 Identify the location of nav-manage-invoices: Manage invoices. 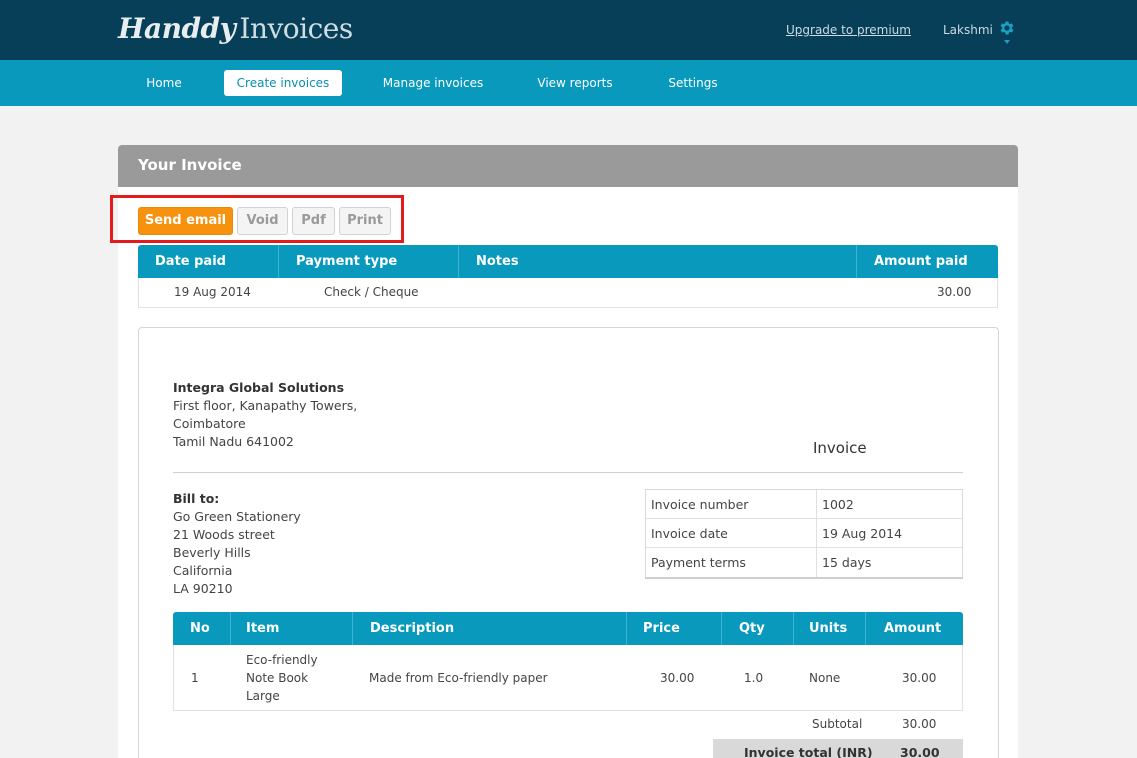
(433, 83).